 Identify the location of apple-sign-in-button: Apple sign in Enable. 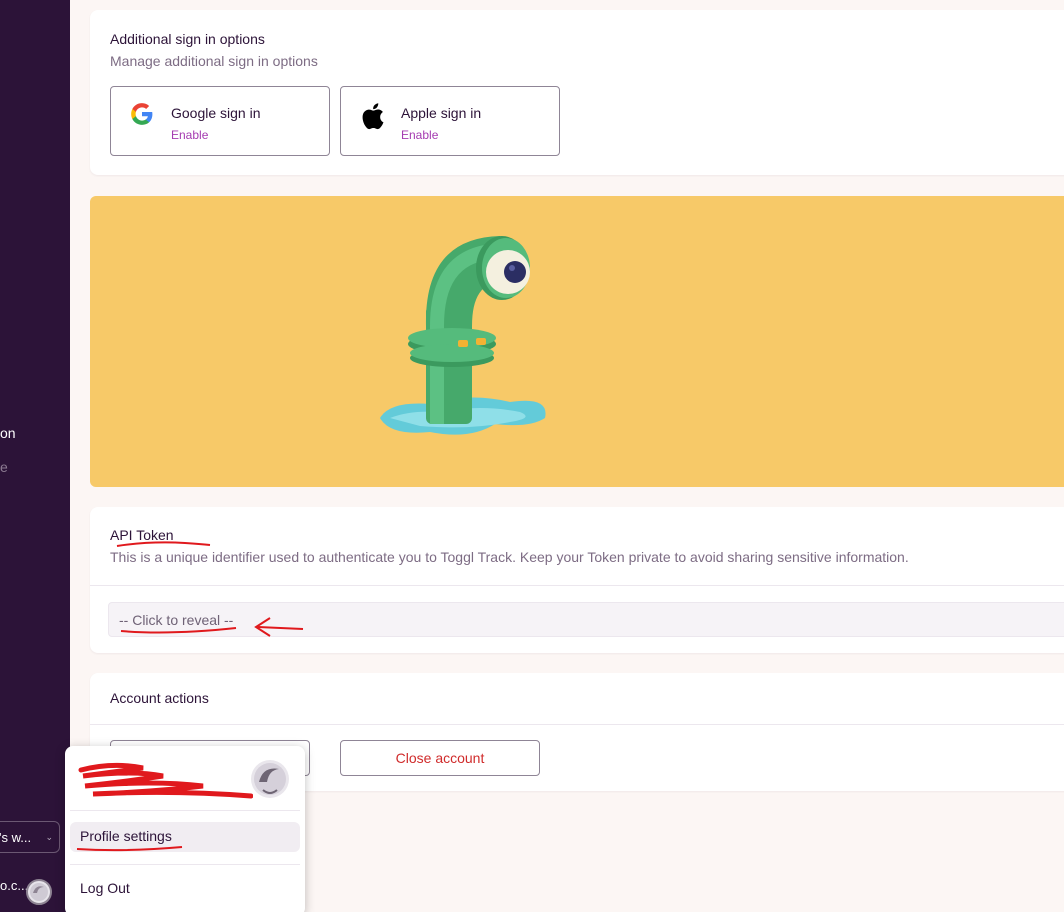
(450, 121).